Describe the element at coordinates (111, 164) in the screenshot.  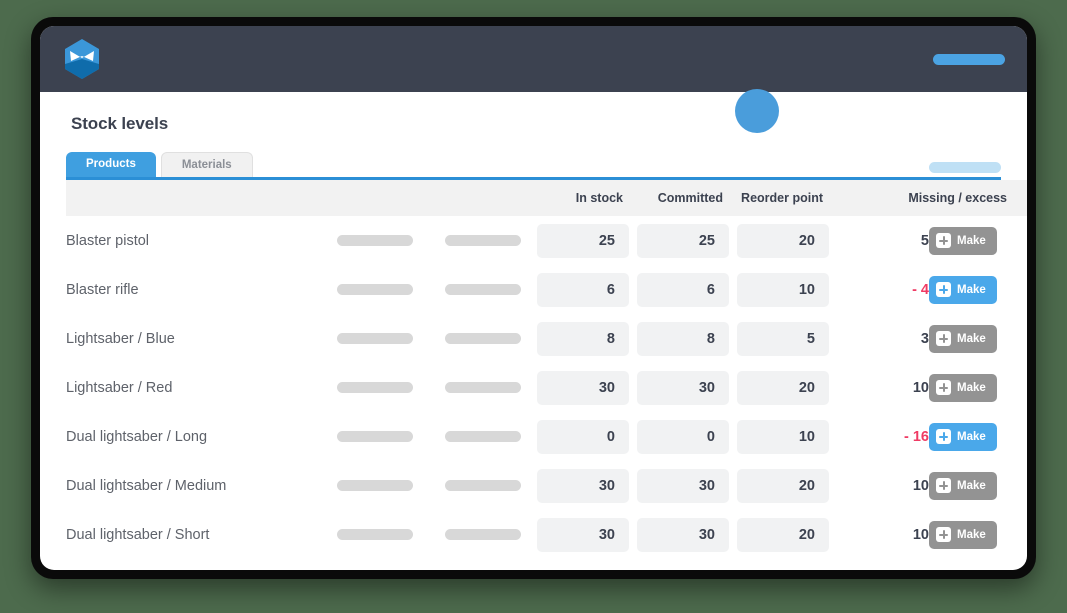
I see `tab-products: Products` at that location.